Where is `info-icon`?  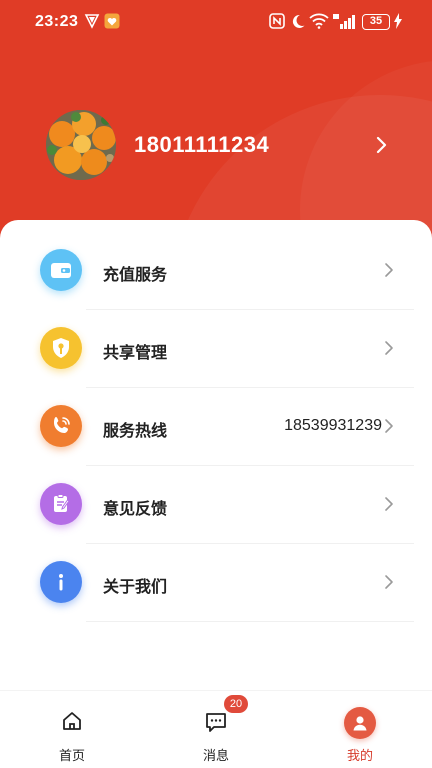
info-icon is located at coordinates (61, 582).